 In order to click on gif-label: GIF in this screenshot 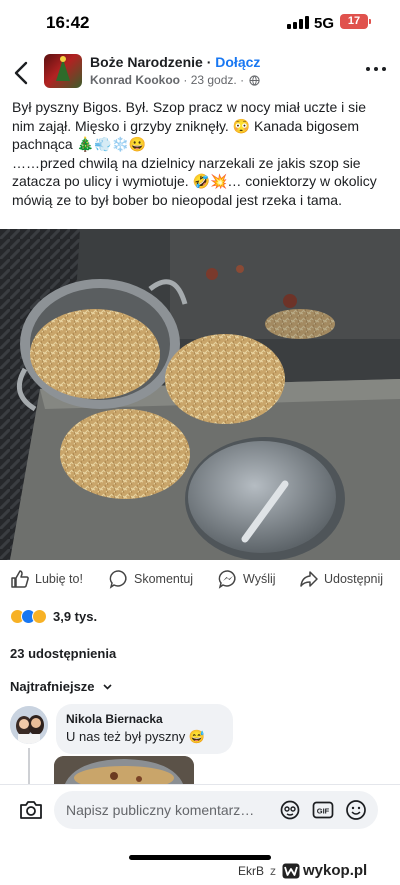, I will do `click(323, 811)`.